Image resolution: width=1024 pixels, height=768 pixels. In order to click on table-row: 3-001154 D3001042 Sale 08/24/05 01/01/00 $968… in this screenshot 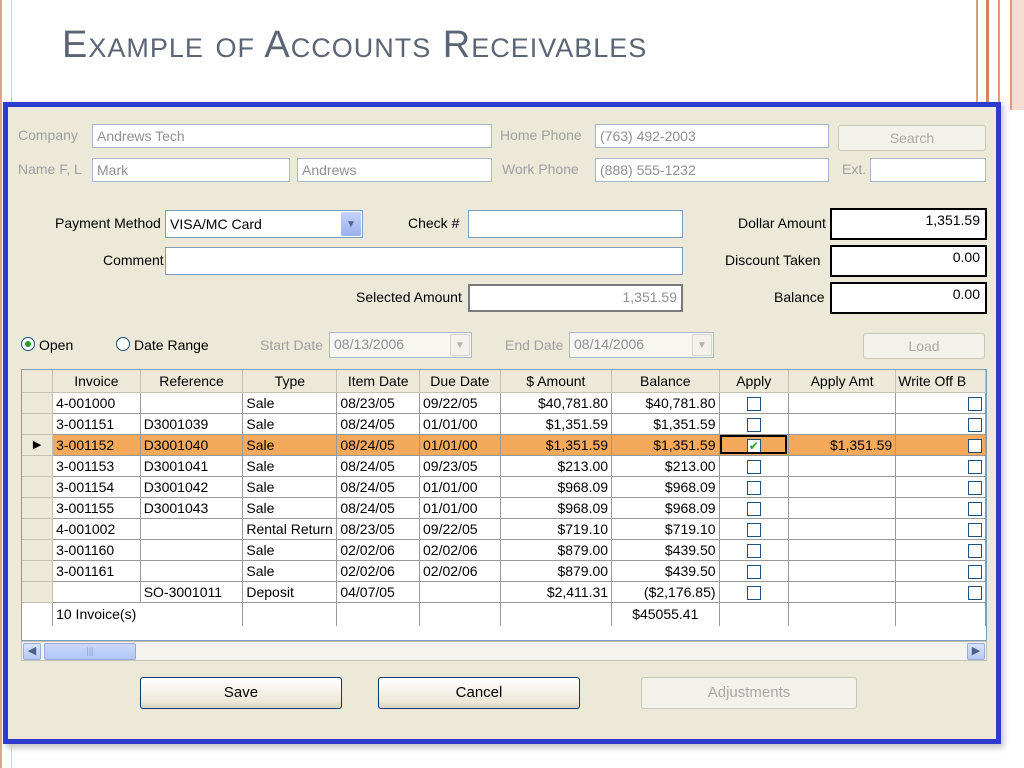, I will do `click(504, 487)`.